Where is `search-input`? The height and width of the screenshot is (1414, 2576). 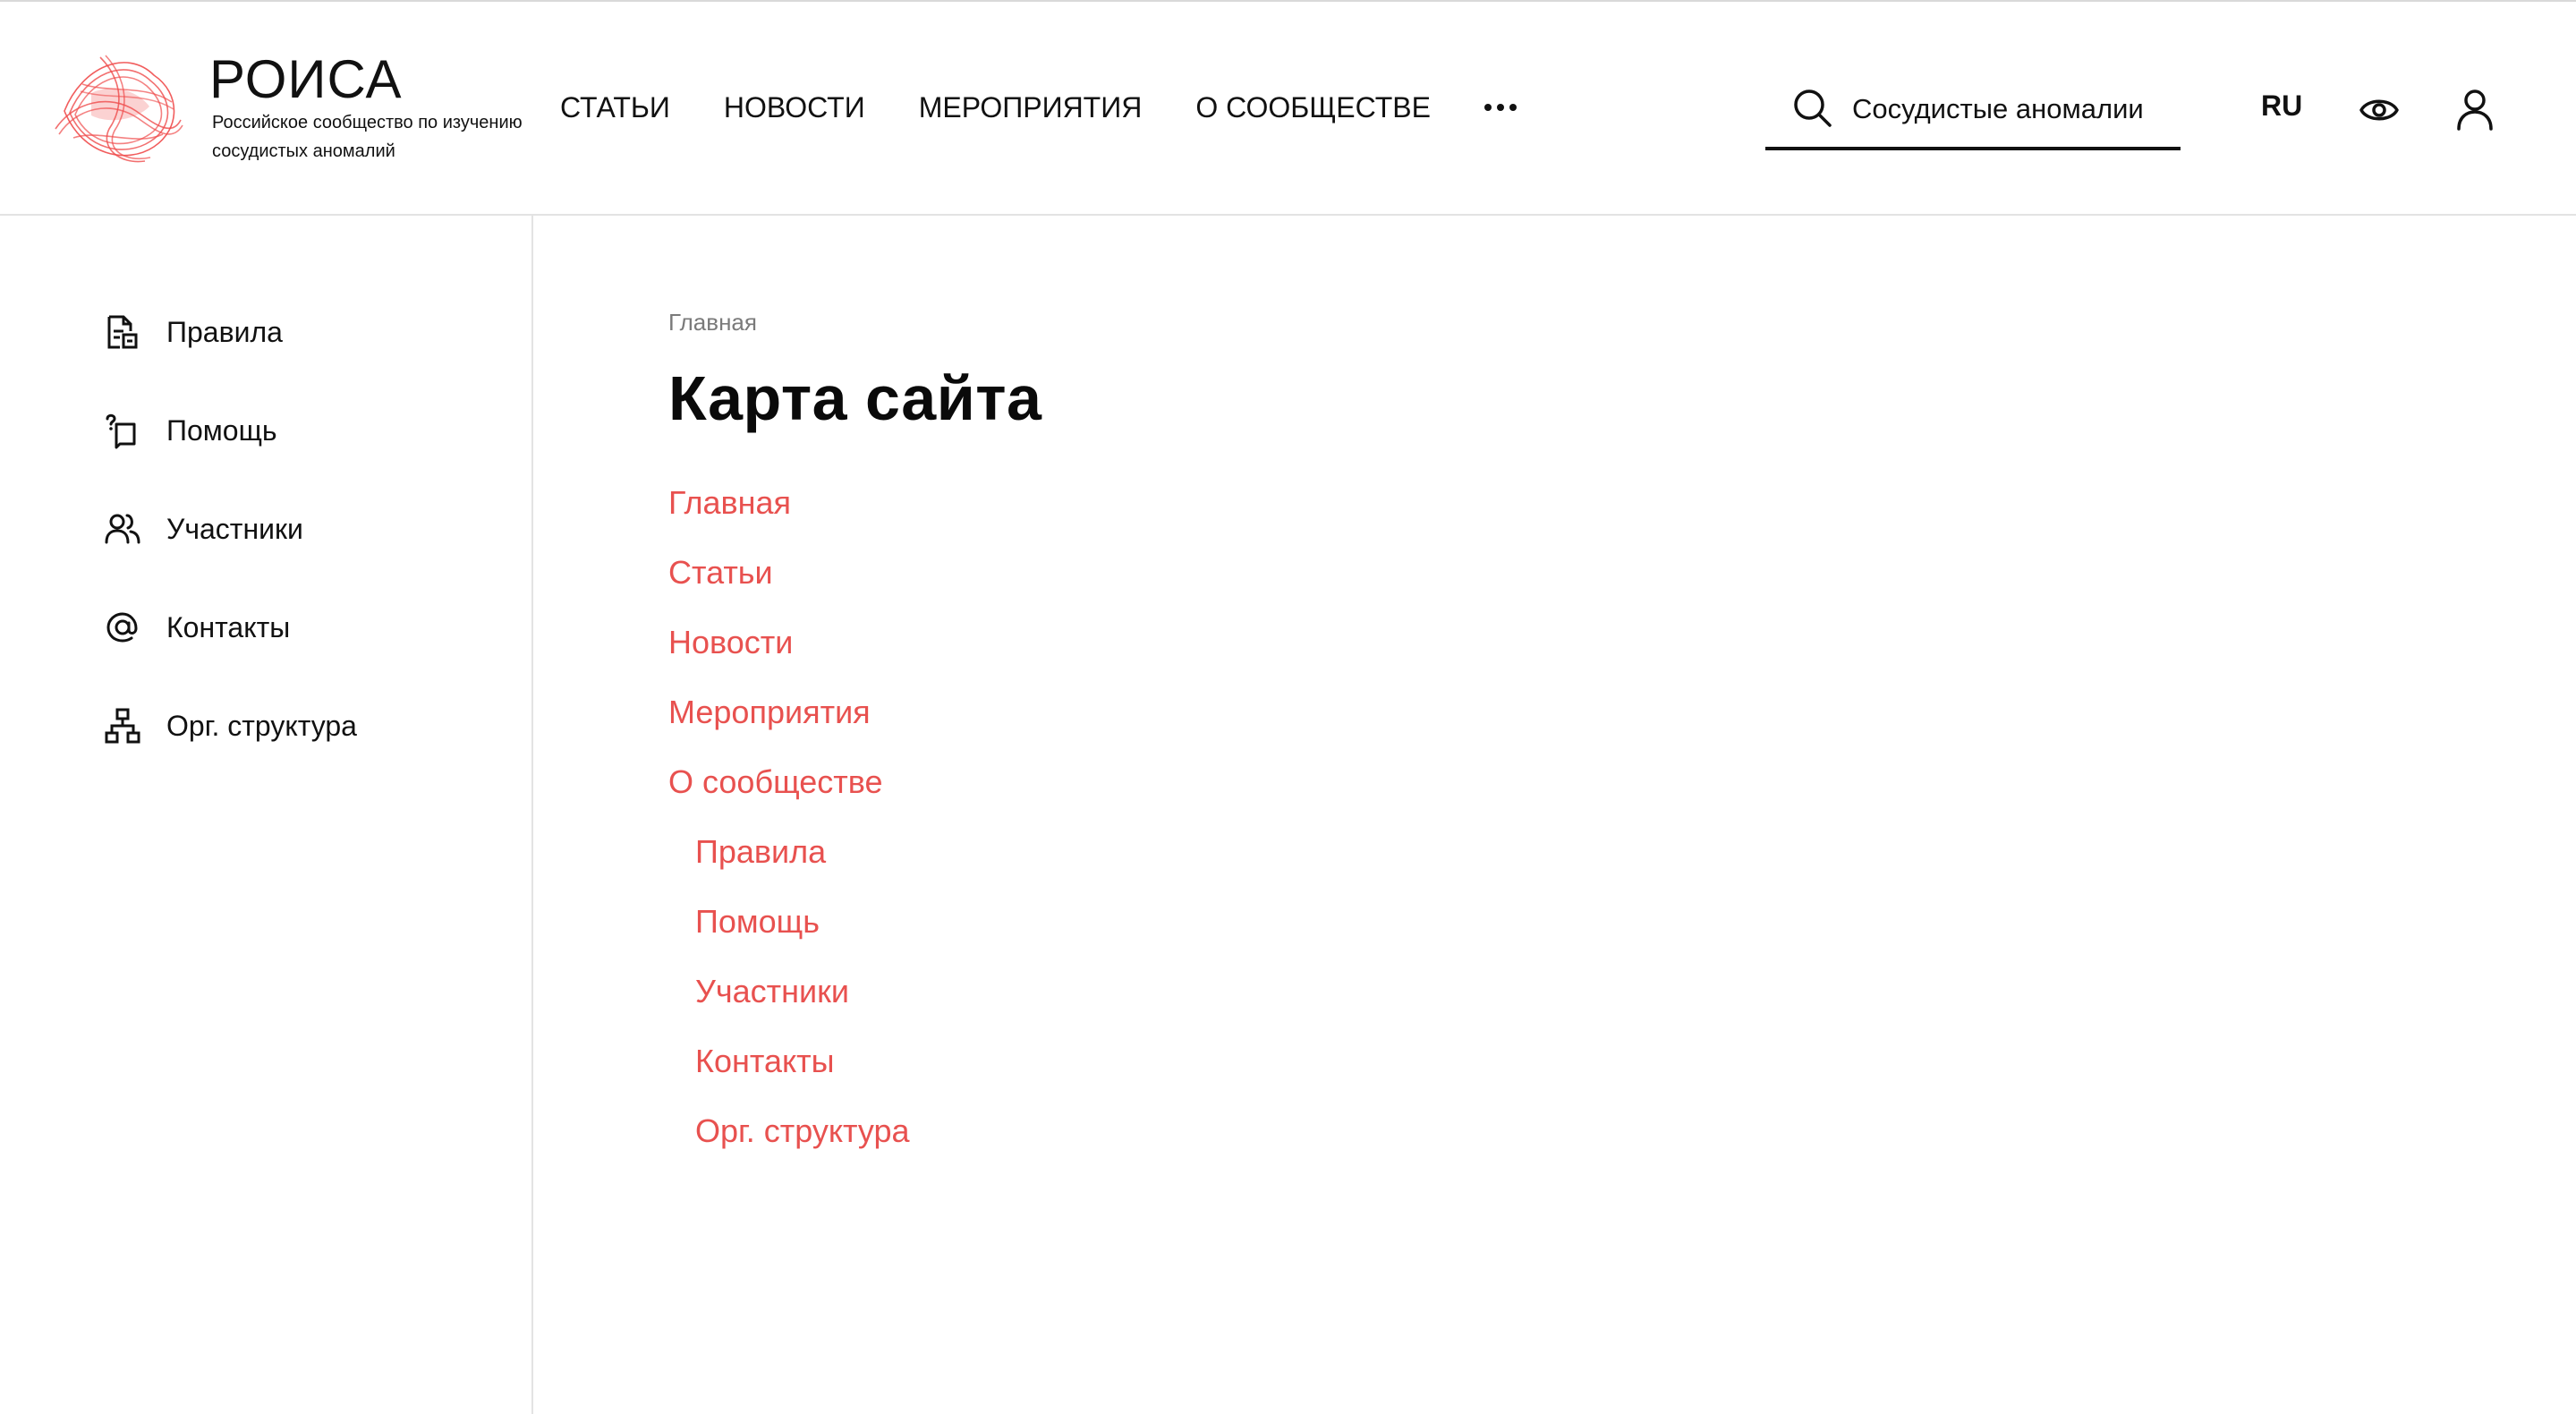 search-input is located at coordinates (2006, 109).